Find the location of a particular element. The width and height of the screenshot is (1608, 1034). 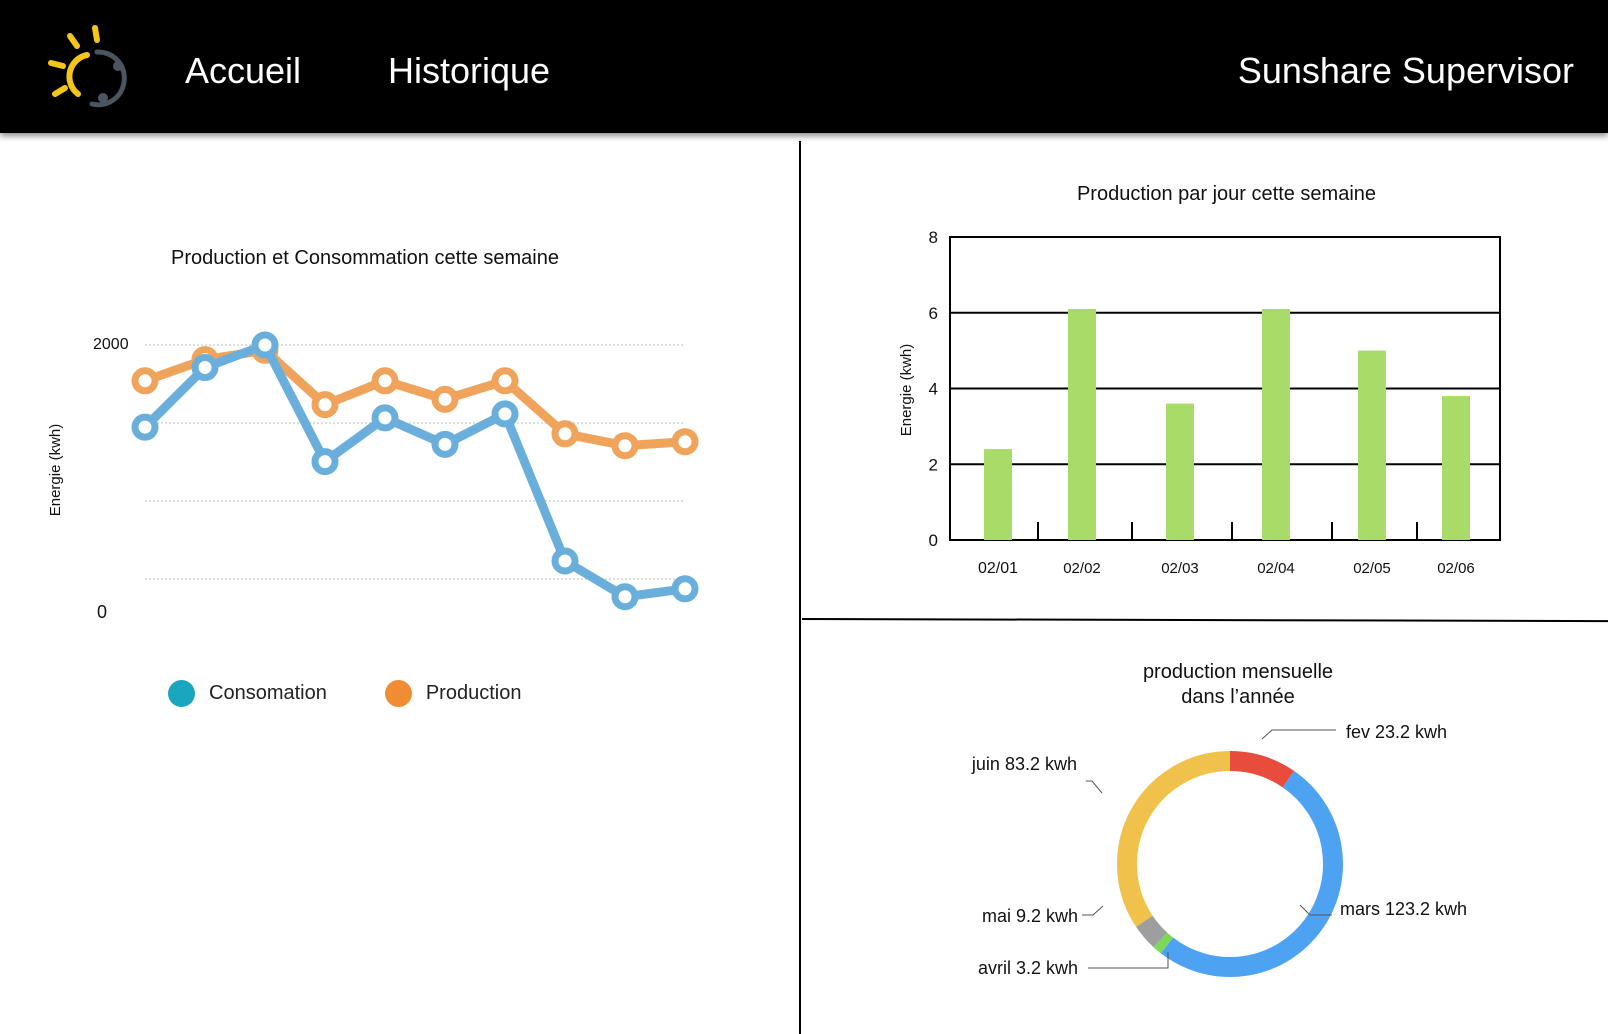

legend-item-consumption: Consomation is located at coordinates (247, 693).